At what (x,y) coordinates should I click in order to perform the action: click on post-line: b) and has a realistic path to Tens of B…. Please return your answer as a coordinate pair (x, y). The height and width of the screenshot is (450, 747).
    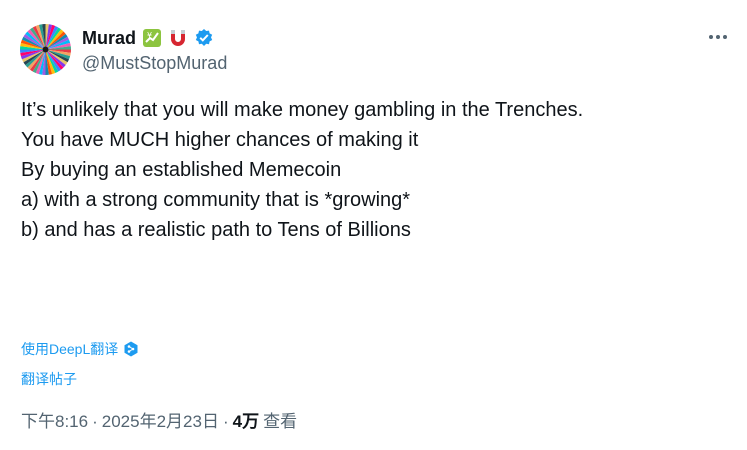
    Looking at the image, I should click on (216, 230).